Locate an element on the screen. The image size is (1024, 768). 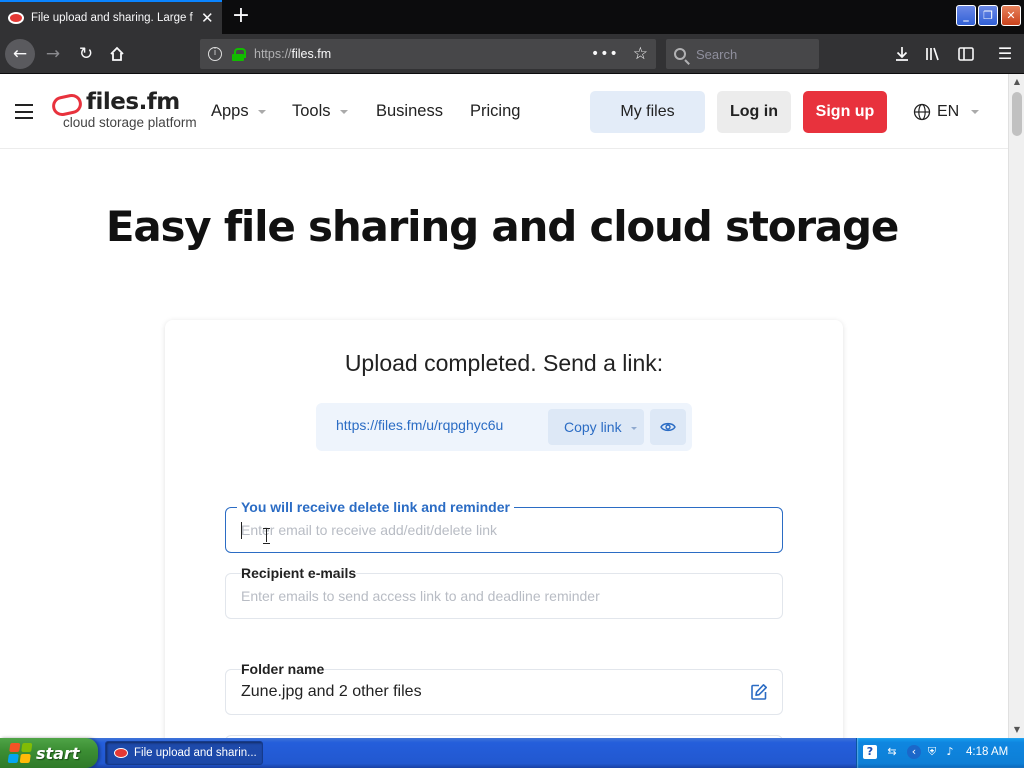
sign-up-button: Sign up is located at coordinates (845, 112).